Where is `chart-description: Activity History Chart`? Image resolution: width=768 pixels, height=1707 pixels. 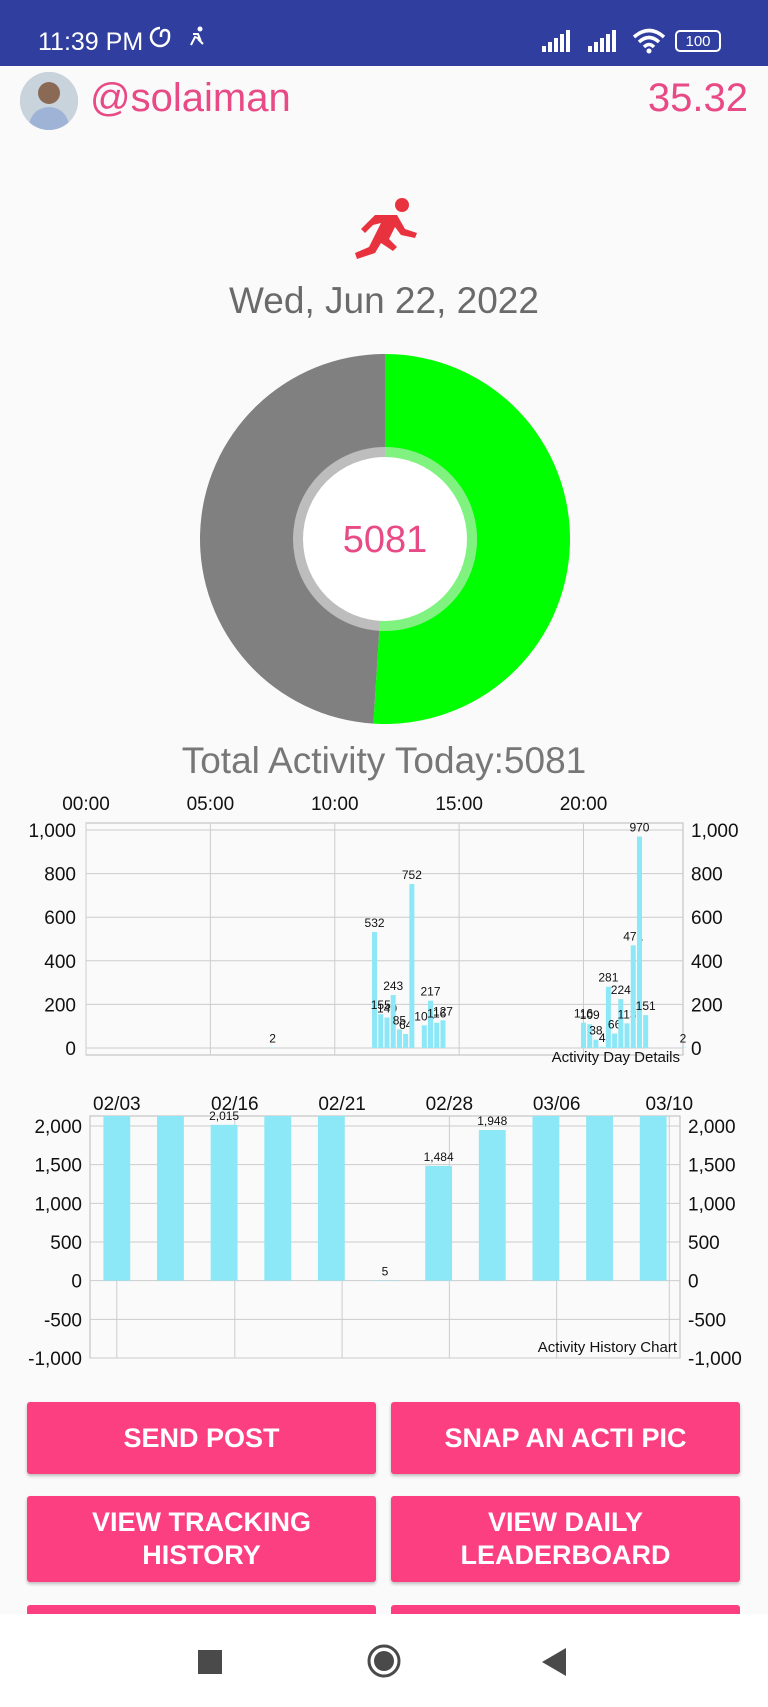
chart-description: Activity History Chart is located at coordinates (608, 1347).